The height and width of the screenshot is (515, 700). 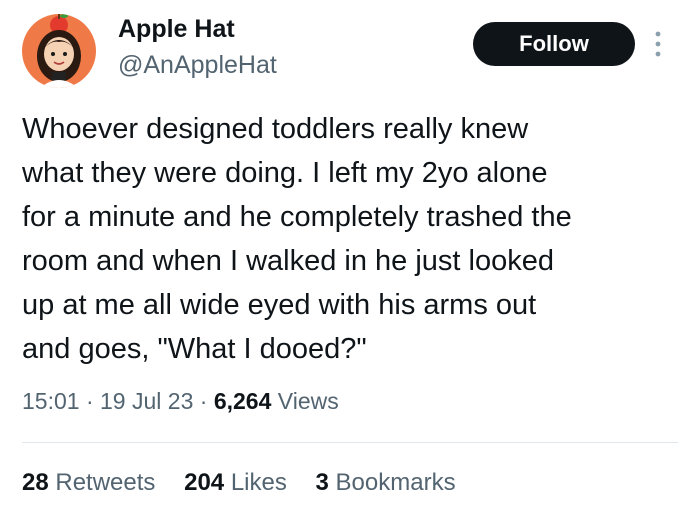 I want to click on retweets-label: Retweets, so click(x=105, y=482).